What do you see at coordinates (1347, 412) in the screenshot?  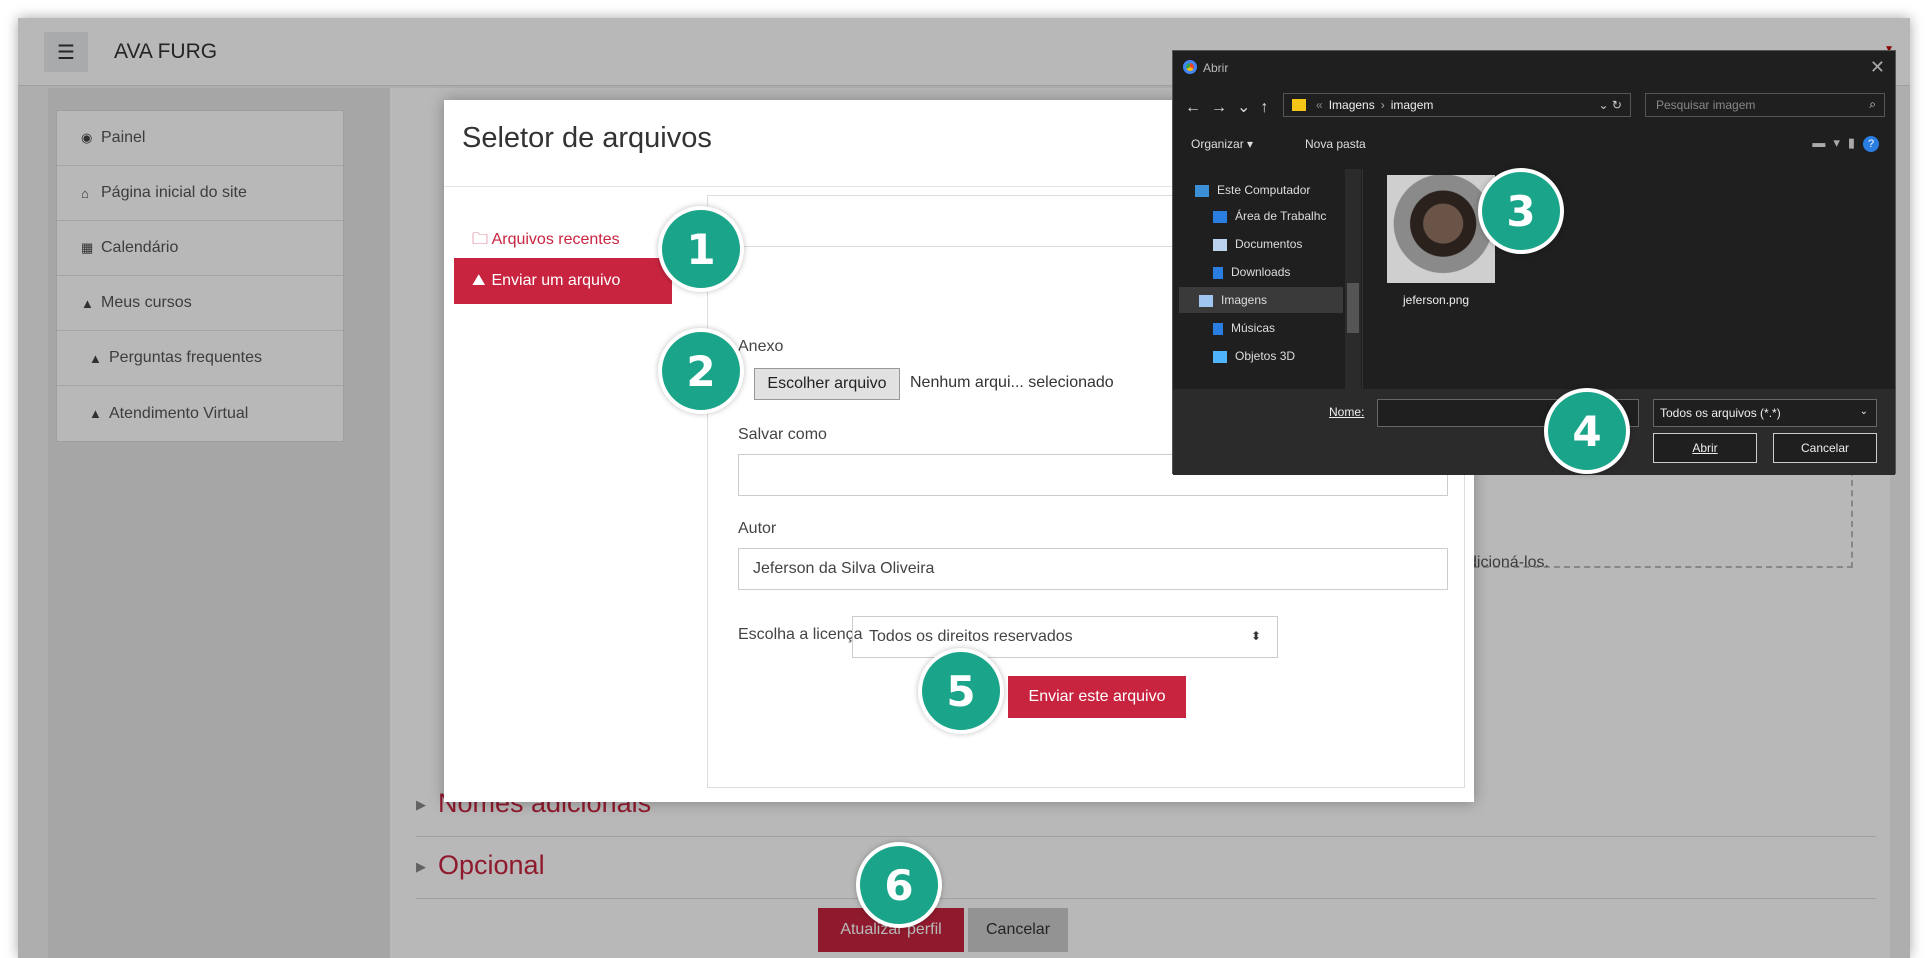 I see `name-label: Nome:` at bounding box center [1347, 412].